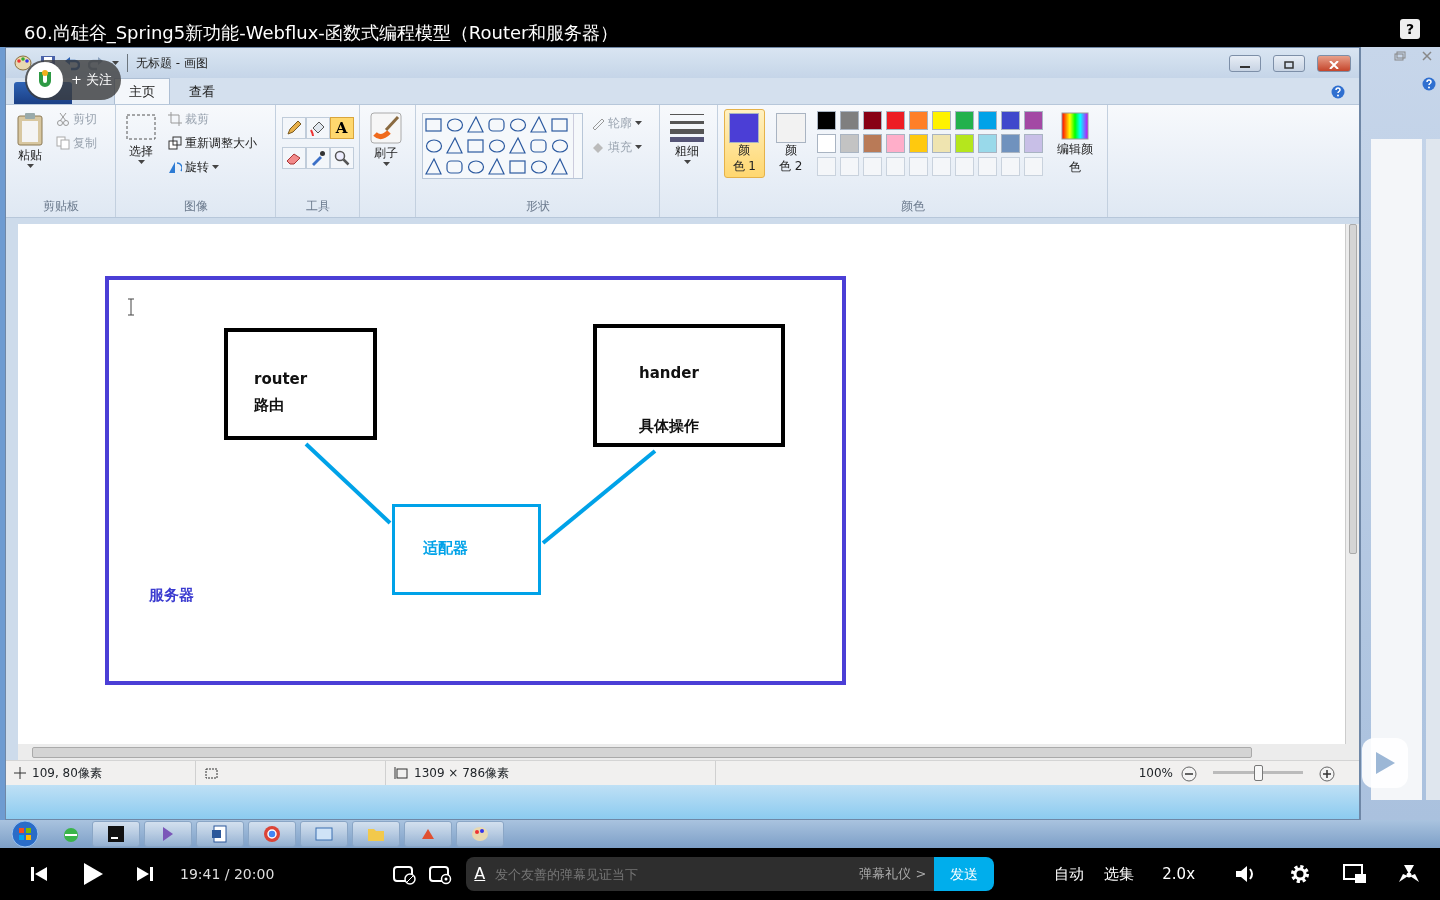 This screenshot has height=900, width=1440. What do you see at coordinates (25, 834) in the screenshot?
I see `start-orb-icon` at bounding box center [25, 834].